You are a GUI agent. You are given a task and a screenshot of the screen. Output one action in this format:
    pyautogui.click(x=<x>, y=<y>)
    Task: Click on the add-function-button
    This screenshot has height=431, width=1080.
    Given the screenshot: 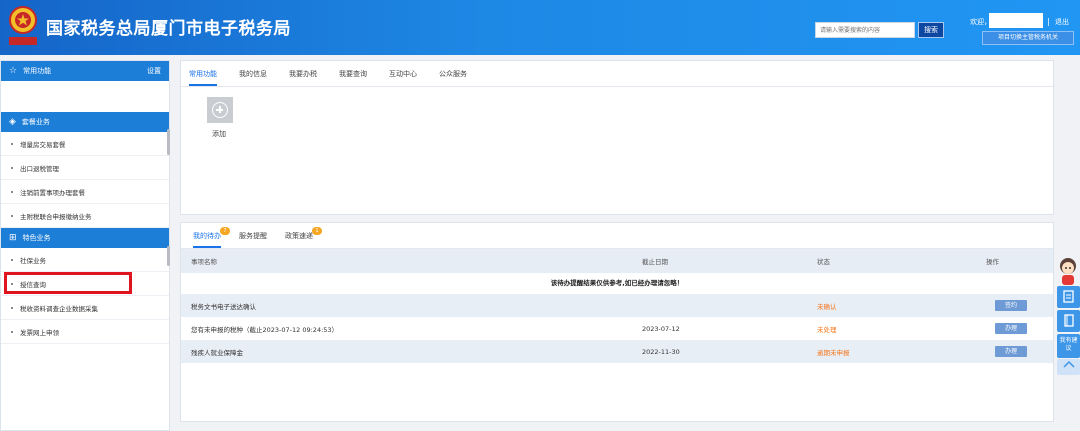 What is the action you would take?
    pyautogui.click(x=220, y=110)
    